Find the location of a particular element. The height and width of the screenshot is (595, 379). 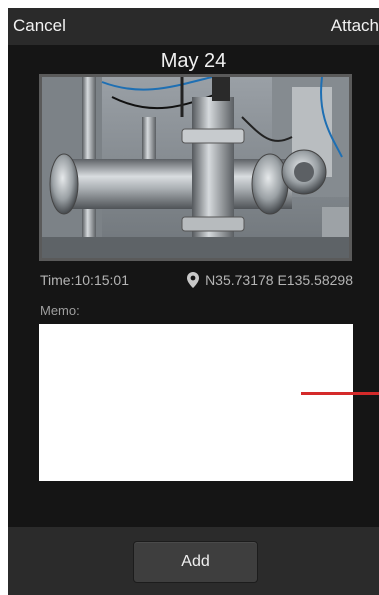

entry-meta-row: Time:10:15:01 N35.73178 E135.58298 is located at coordinates (196, 280).